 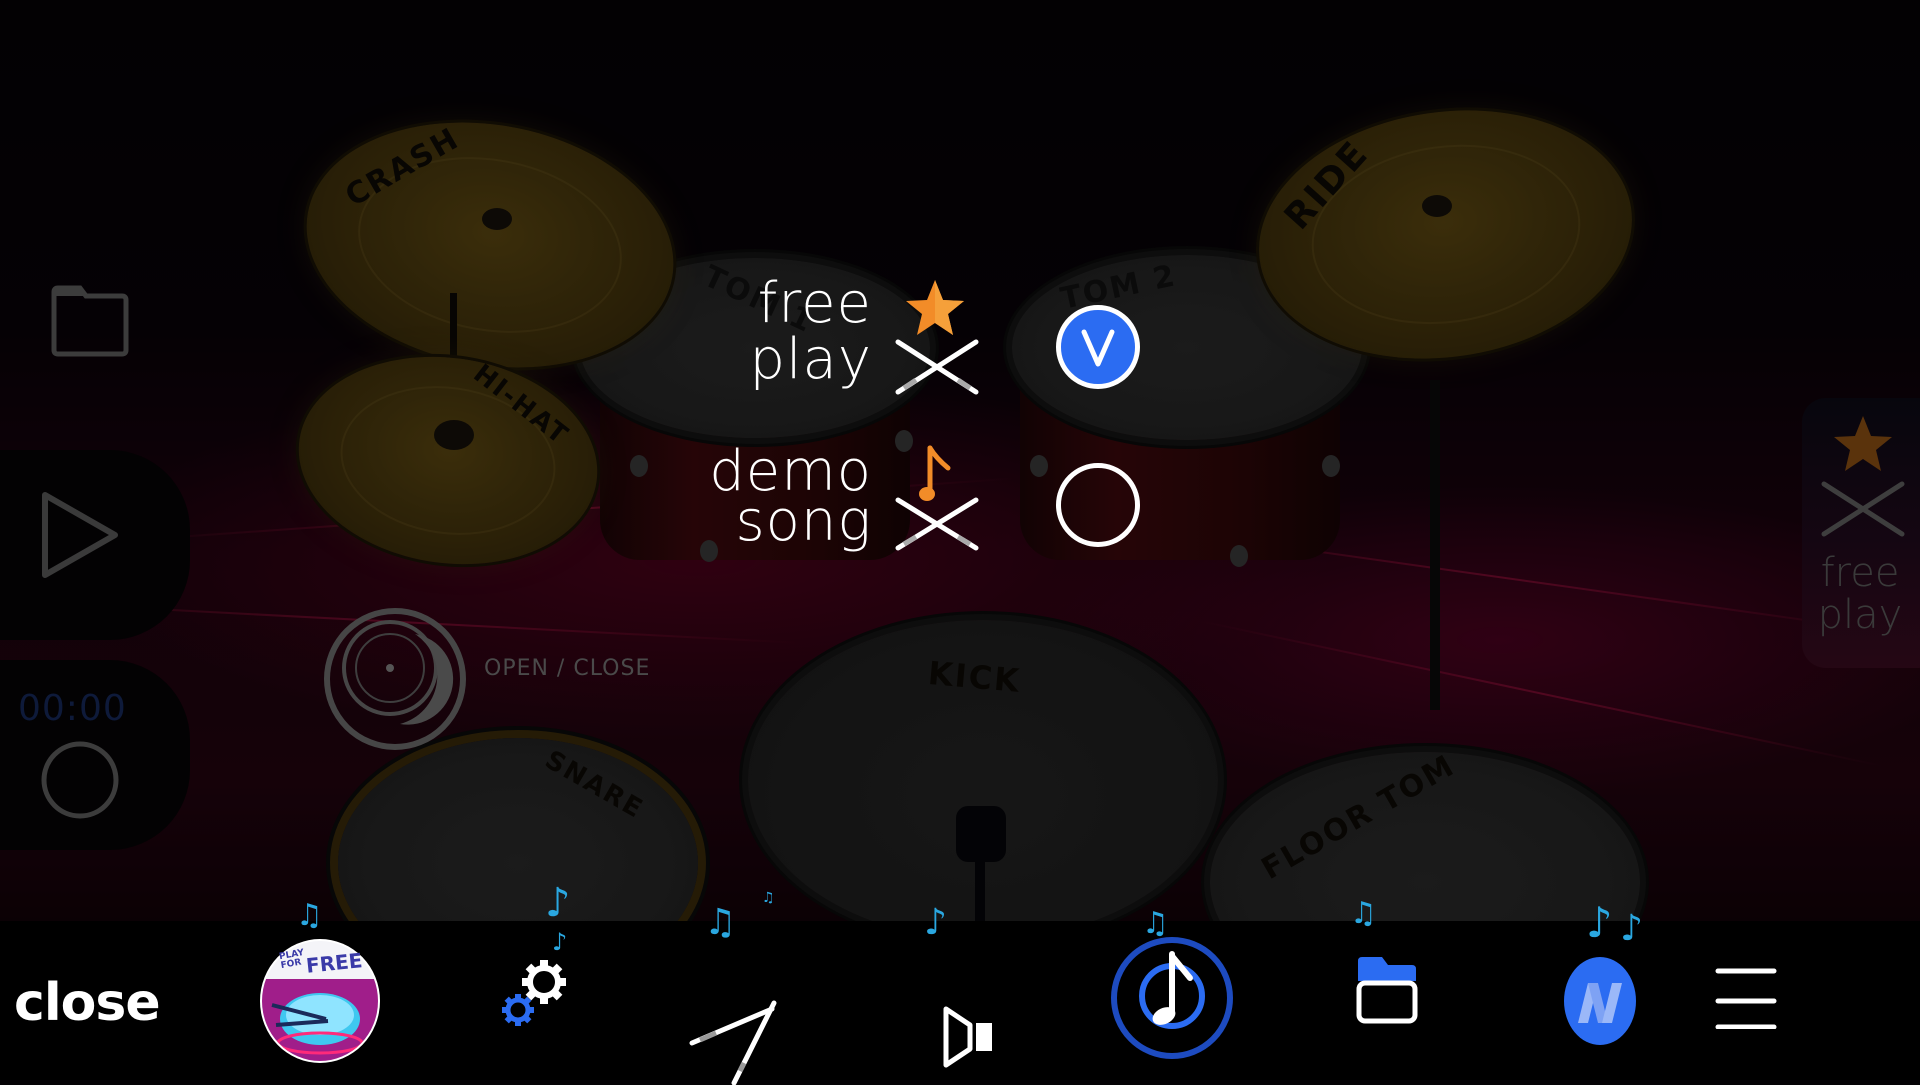 What do you see at coordinates (72, 708) in the screenshot?
I see `timer-display: 00:00` at bounding box center [72, 708].